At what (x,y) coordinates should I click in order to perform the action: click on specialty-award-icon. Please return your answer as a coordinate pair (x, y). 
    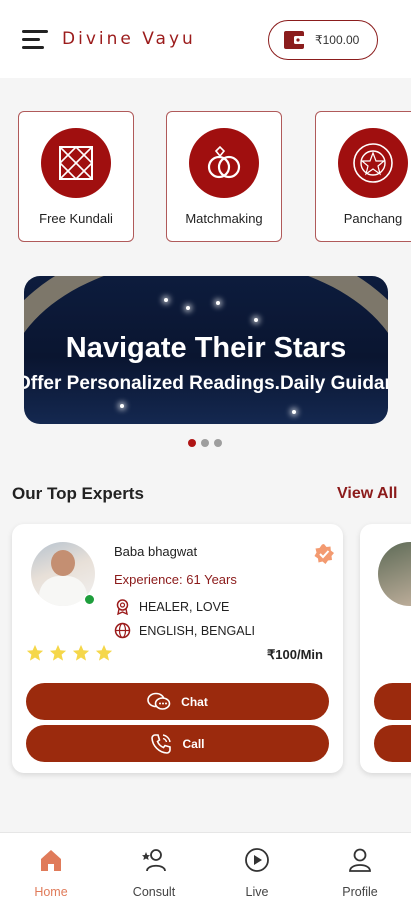
    Looking at the image, I should click on (122, 607).